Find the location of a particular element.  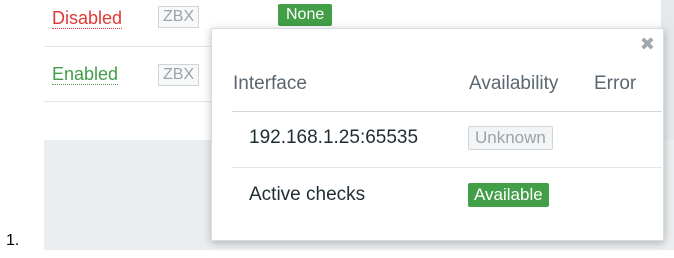

encryption-badge: None is located at coordinates (305, 15).